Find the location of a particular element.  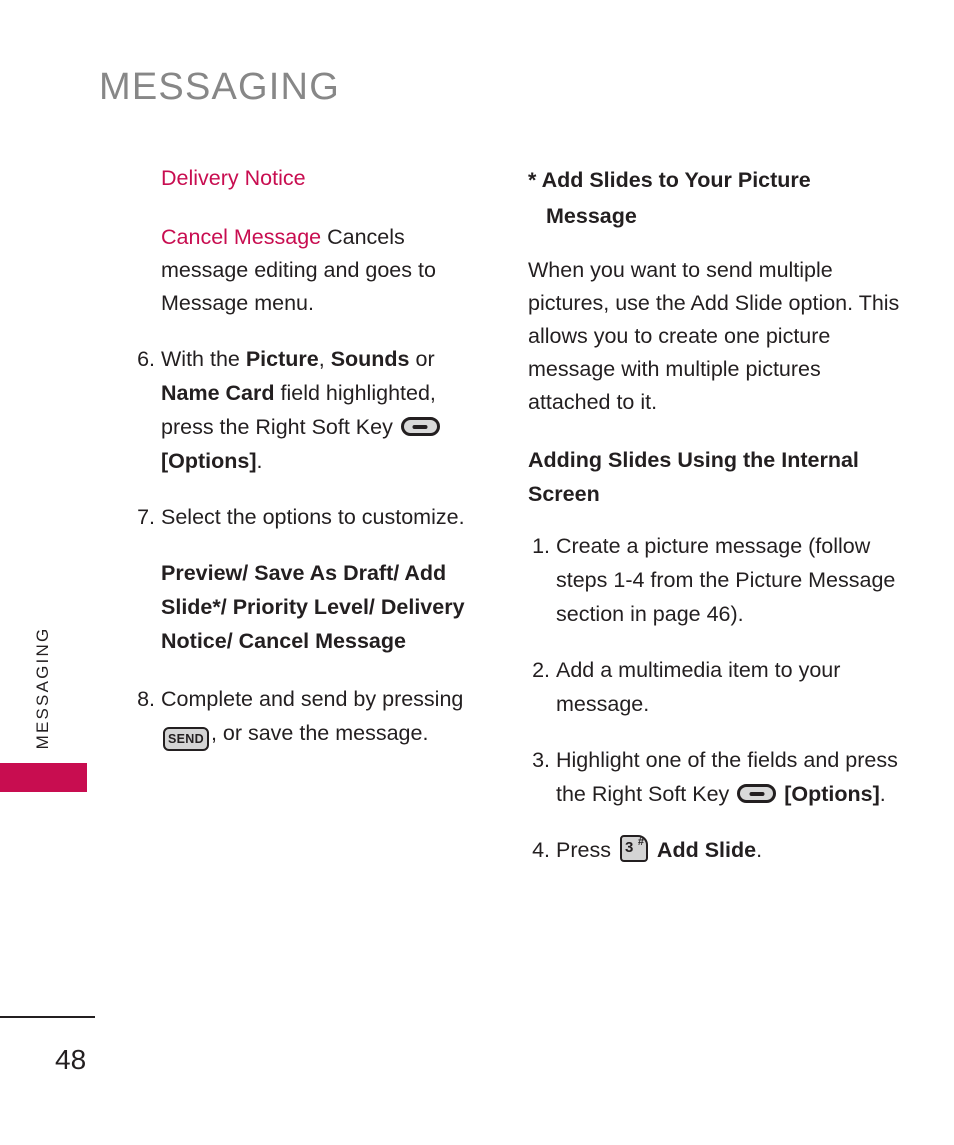

footer-divider is located at coordinates (47, 1017).